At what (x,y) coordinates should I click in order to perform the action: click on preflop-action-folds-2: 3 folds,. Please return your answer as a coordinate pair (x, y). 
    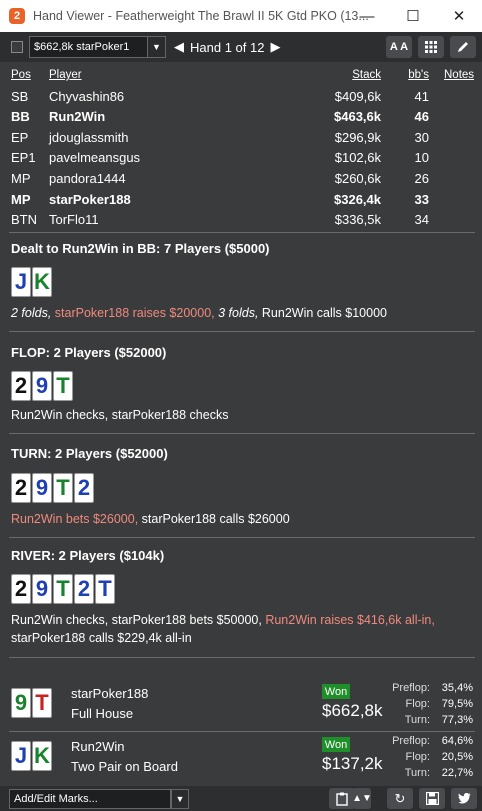
    Looking at the image, I should click on (238, 313).